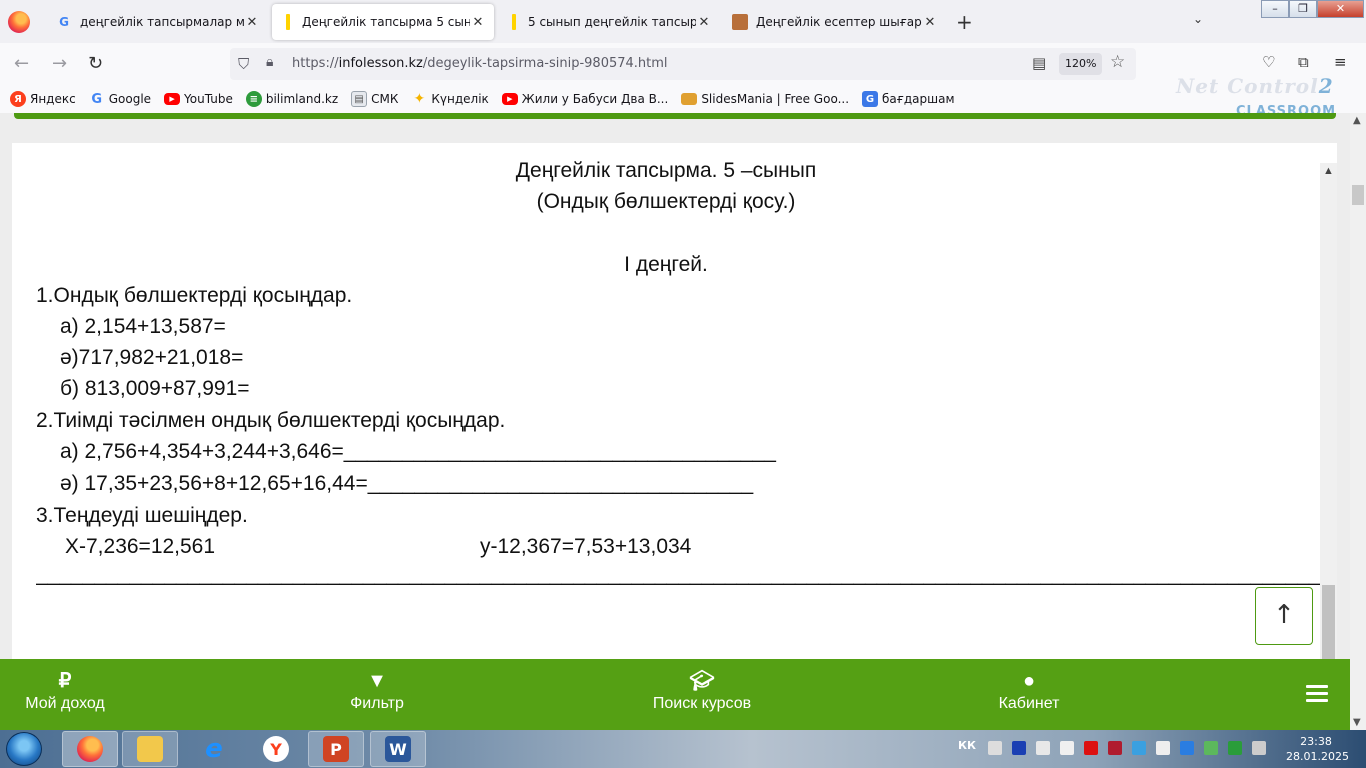 This screenshot has height=768, width=1366. What do you see at coordinates (1139, 748) in the screenshot?
I see `bluetooth-icon` at bounding box center [1139, 748].